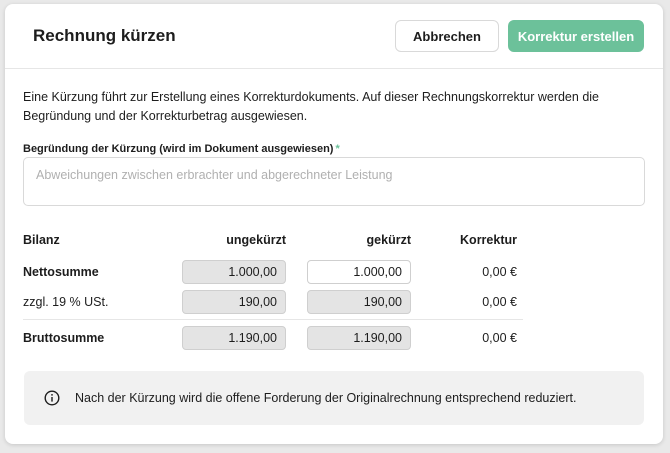 The height and width of the screenshot is (453, 670). I want to click on netto-korrektur-value: 0,00 €, so click(499, 272).